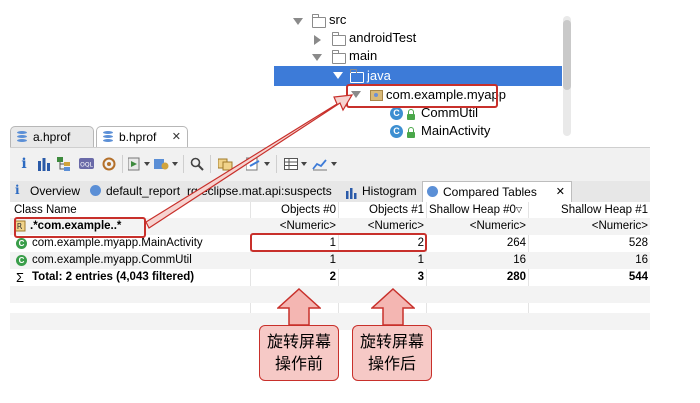 The image size is (700, 403). What do you see at coordinates (393, 307) in the screenshot?
I see `up-arrow-after` at bounding box center [393, 307].